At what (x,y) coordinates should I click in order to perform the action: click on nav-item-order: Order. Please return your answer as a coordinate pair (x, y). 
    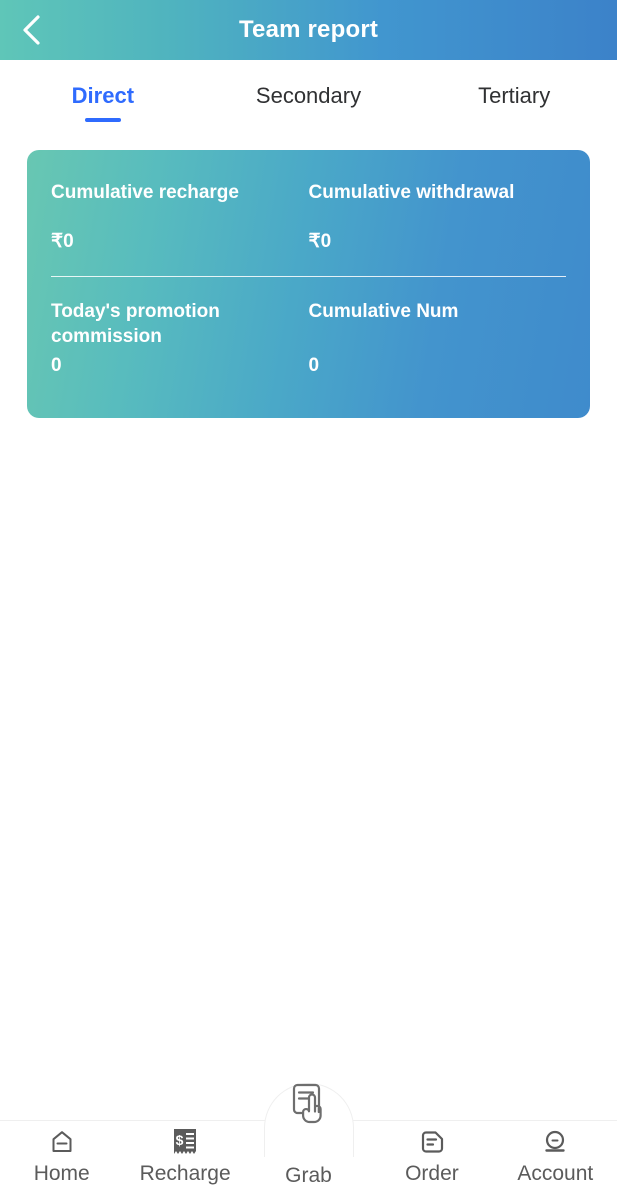
    Looking at the image, I should click on (431, 1158).